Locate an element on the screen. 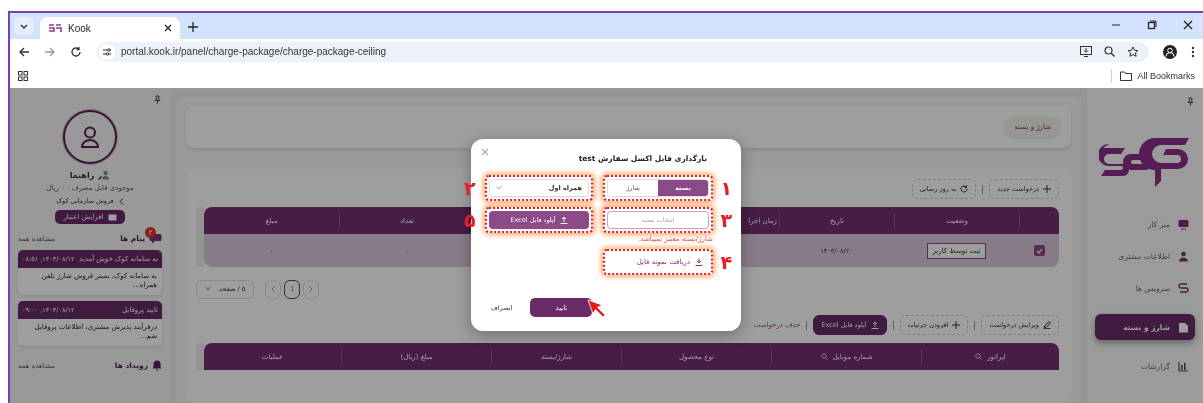 The width and height of the screenshot is (1203, 403). annotation-number: ۱ is located at coordinates (726, 188).